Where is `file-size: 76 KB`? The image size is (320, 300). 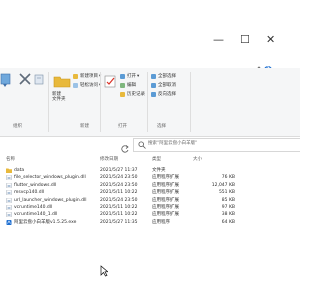
file-size: 76 KB is located at coordinates (228, 178).